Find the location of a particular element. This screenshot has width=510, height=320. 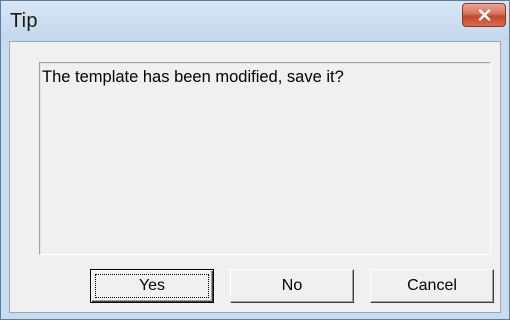

no-button: No is located at coordinates (292, 286).